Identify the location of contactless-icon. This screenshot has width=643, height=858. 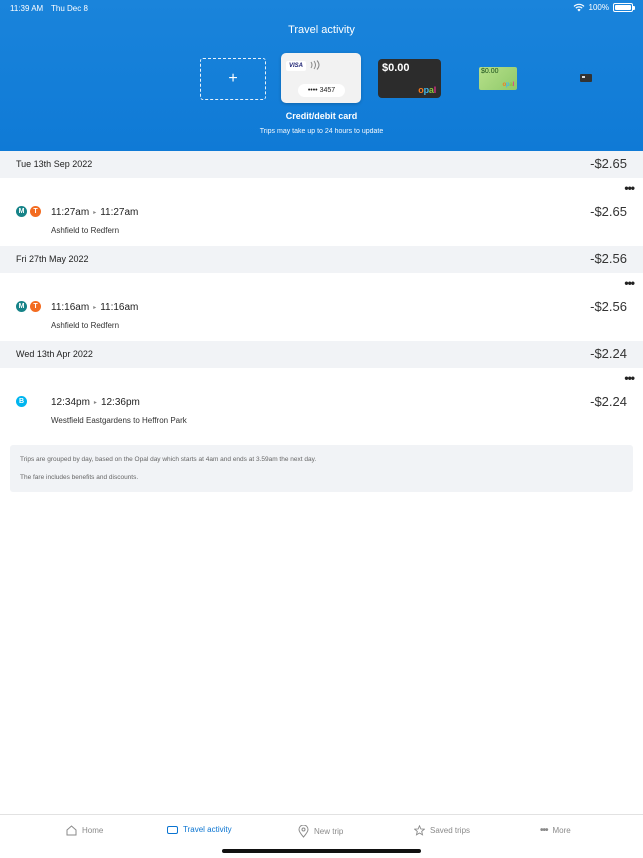
(315, 66).